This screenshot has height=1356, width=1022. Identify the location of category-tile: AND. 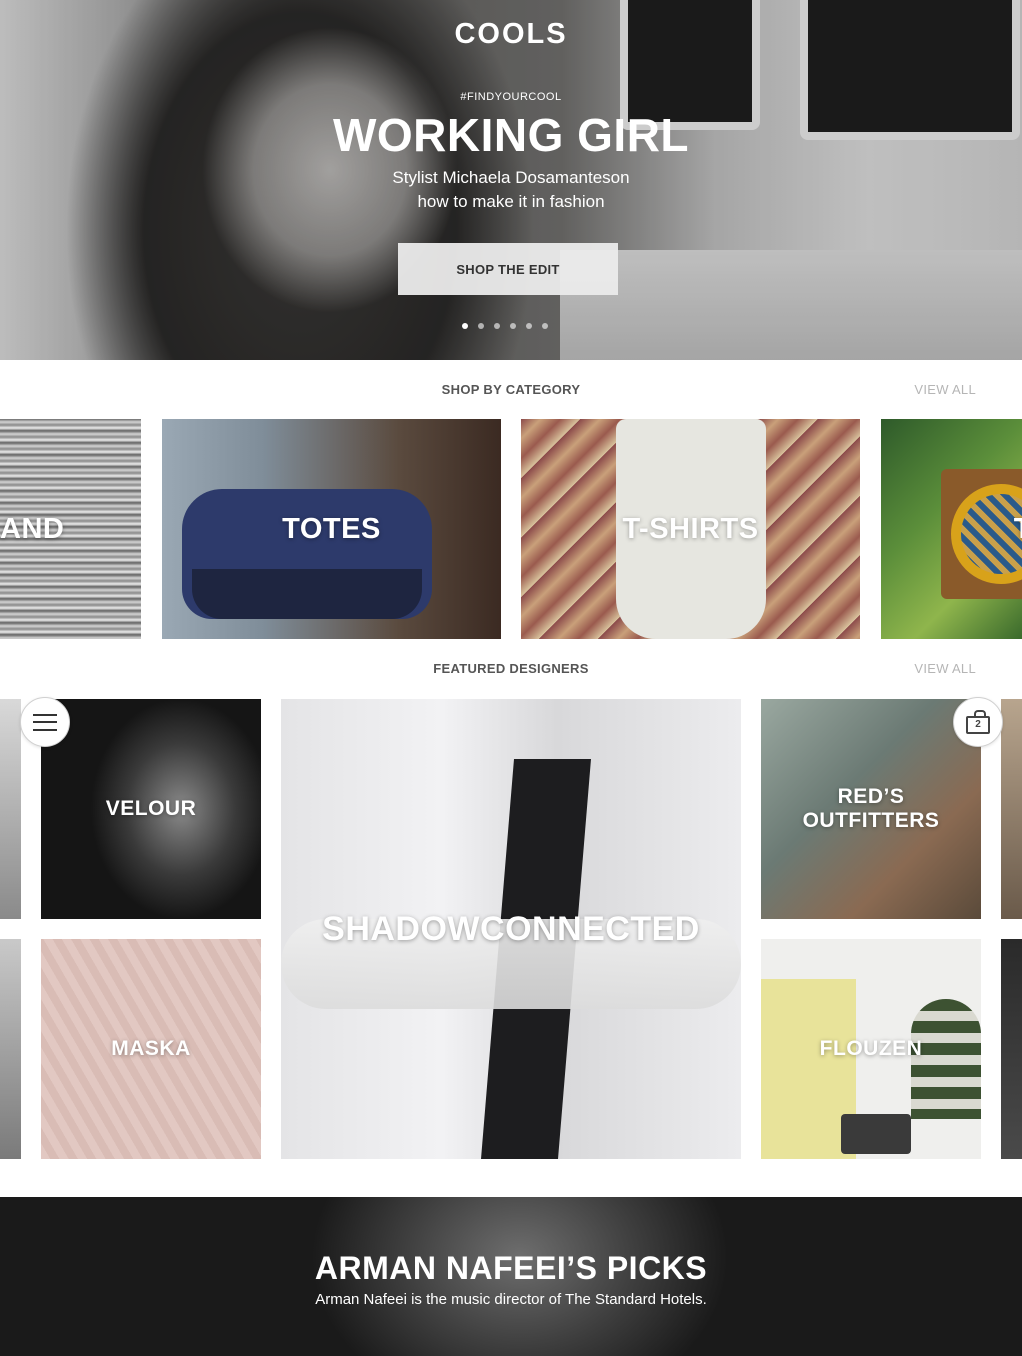
(70, 529).